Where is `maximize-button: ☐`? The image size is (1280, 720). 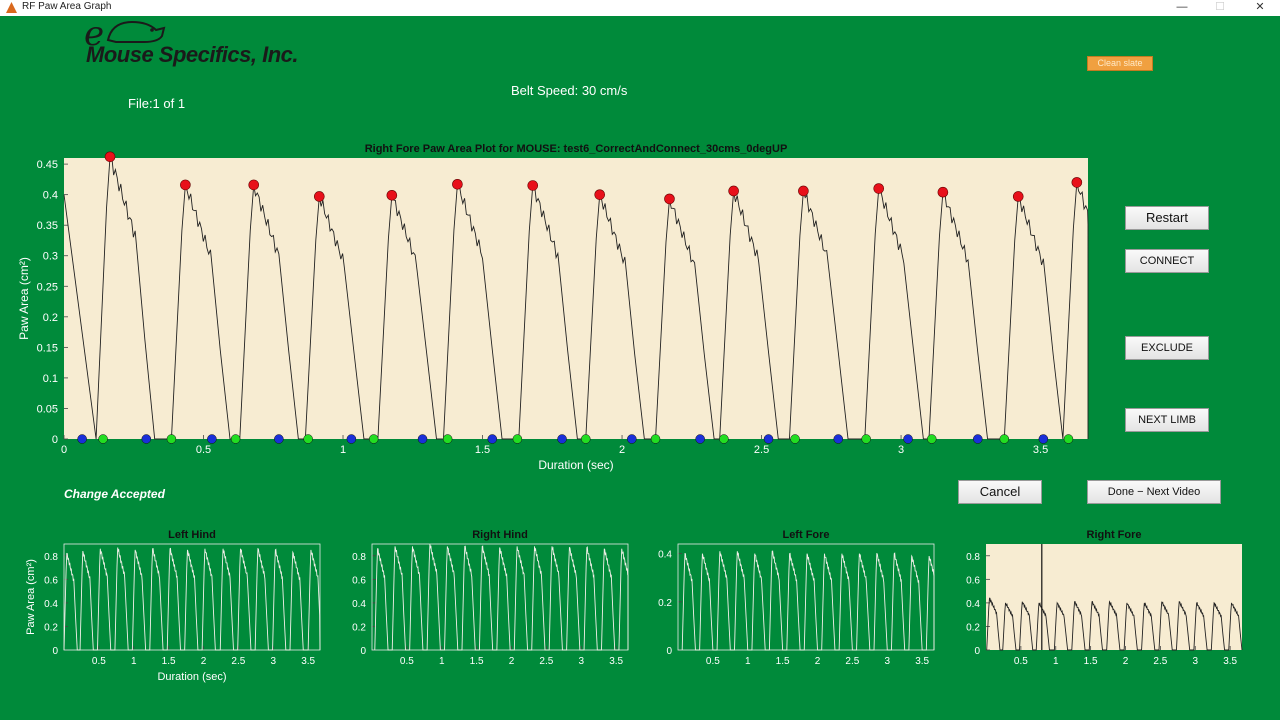
maximize-button: ☐ is located at coordinates (1220, 8).